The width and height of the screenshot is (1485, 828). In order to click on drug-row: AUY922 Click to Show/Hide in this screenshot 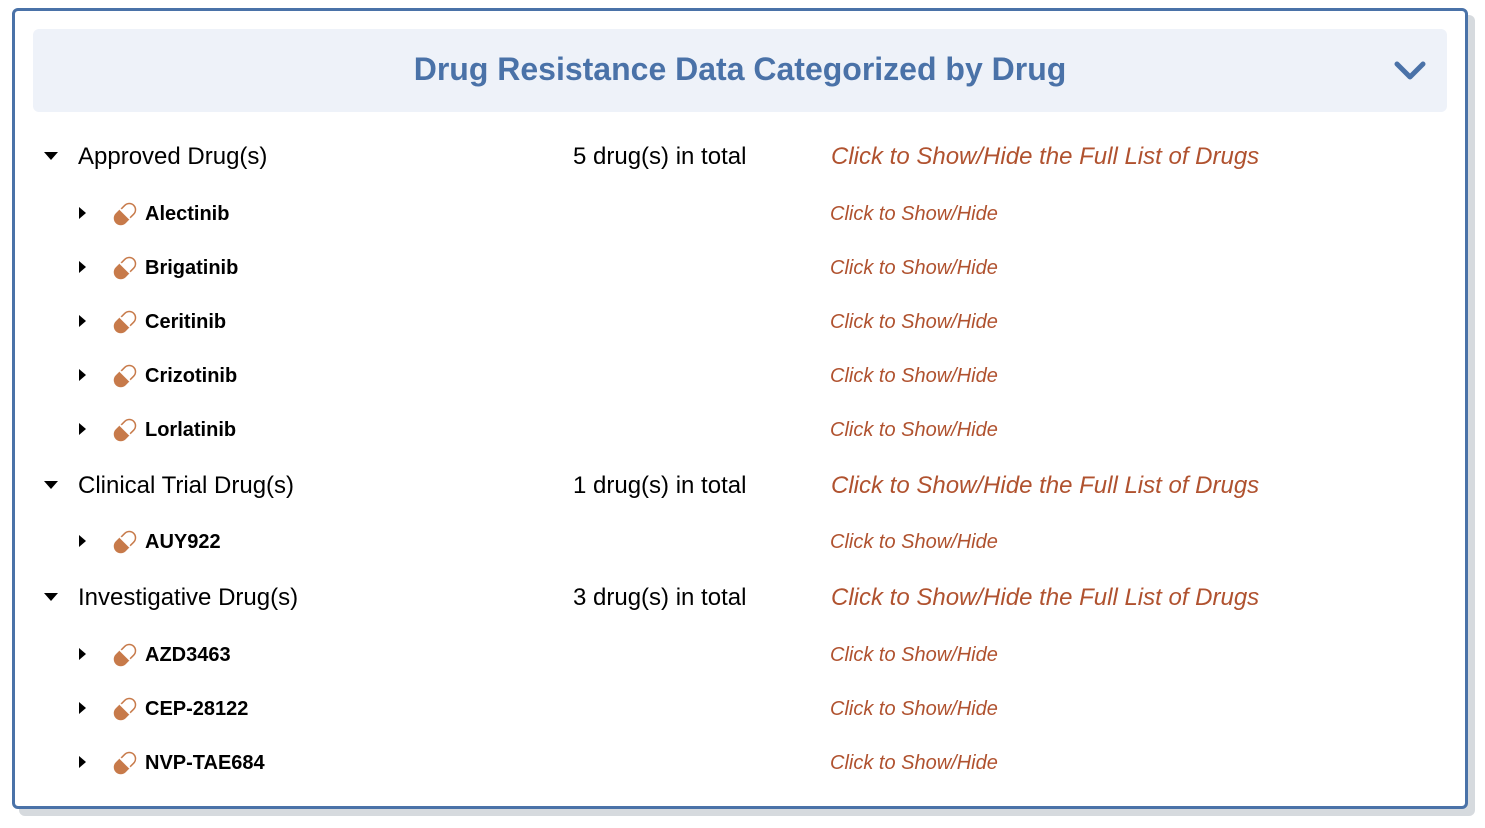, I will do `click(740, 542)`.